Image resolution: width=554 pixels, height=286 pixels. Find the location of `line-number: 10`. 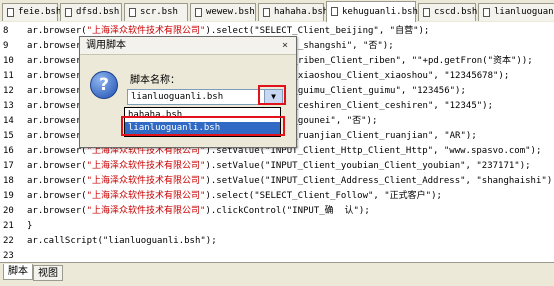

line-number: 10 is located at coordinates (8, 61).